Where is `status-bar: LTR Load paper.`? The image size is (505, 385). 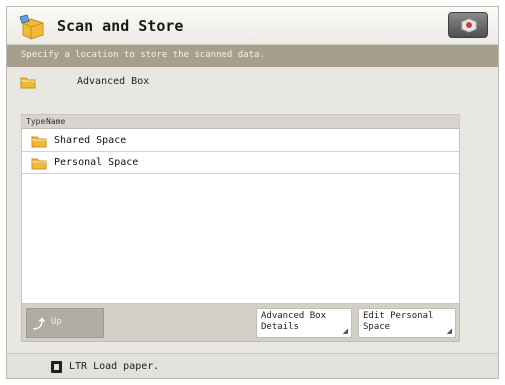
status-bar: LTR Load paper. is located at coordinates (252, 365).